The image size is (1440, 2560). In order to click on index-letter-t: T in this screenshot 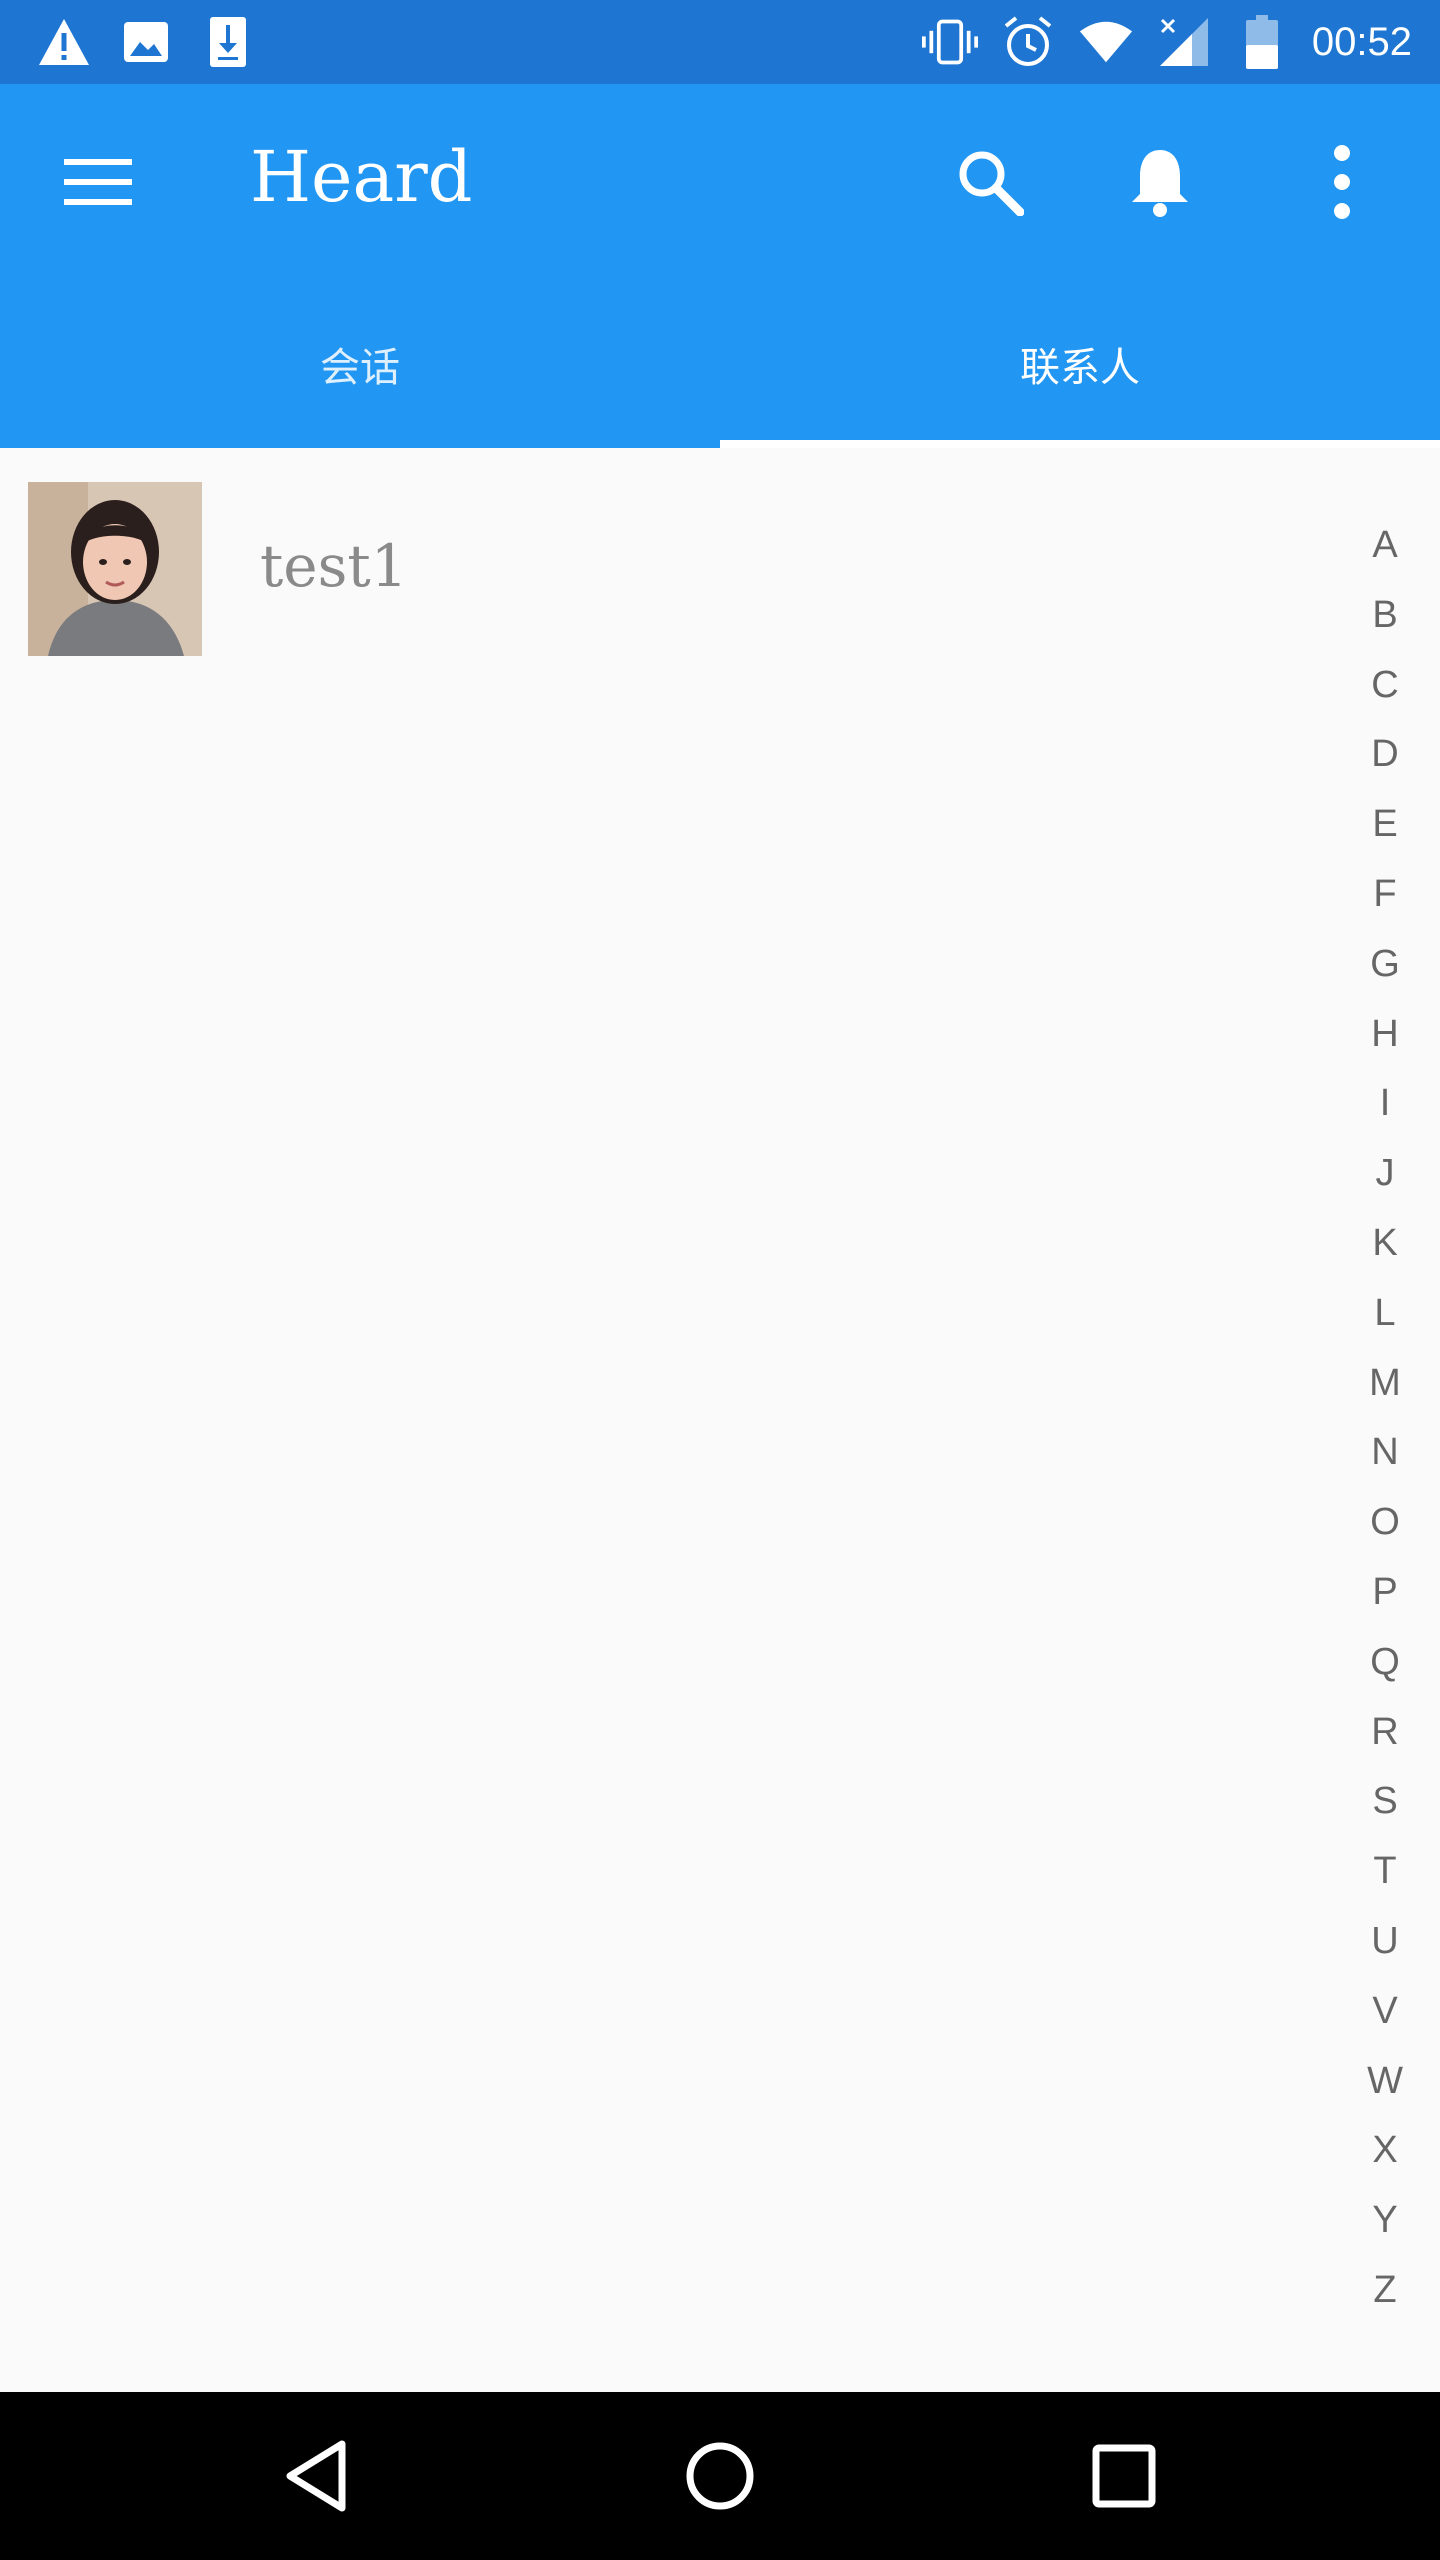, I will do `click(1385, 1871)`.